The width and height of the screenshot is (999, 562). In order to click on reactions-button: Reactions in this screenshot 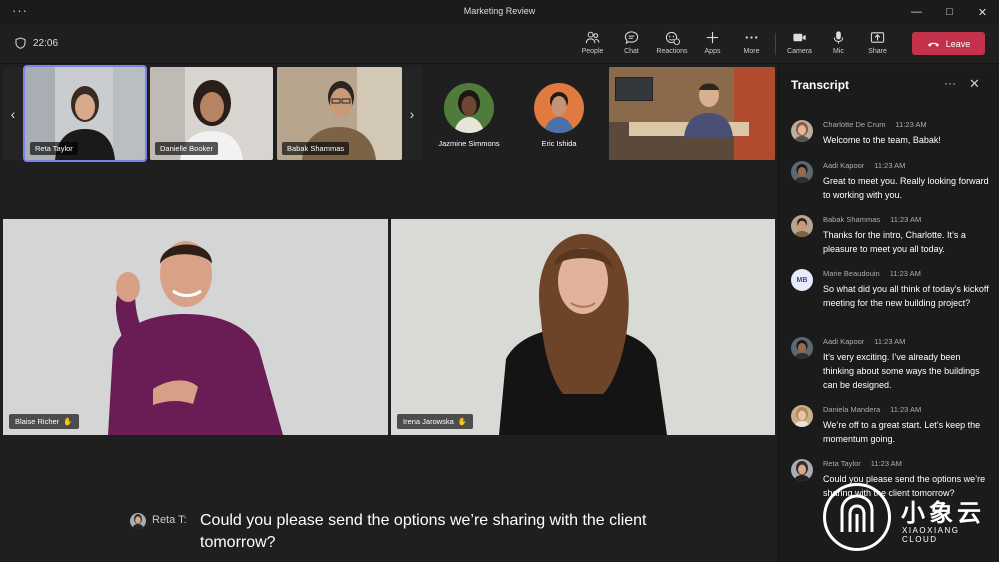, I will do `click(672, 44)`.